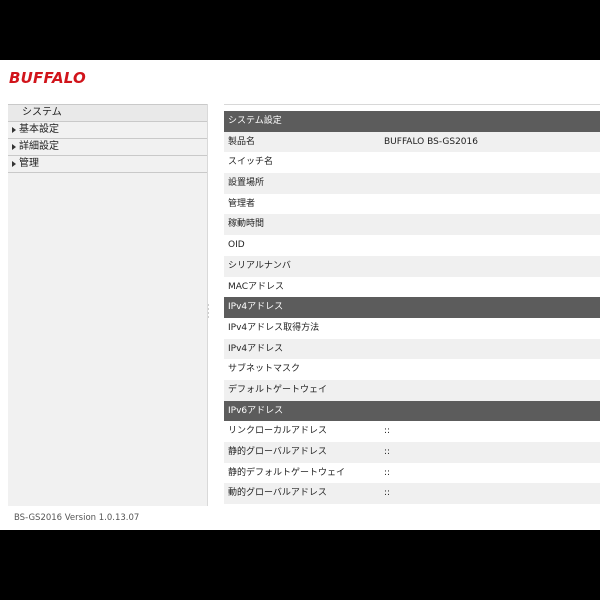 This screenshot has width=600, height=600. Describe the element at coordinates (256, 286) in the screenshot. I see `row-label: MACアドレス` at that location.